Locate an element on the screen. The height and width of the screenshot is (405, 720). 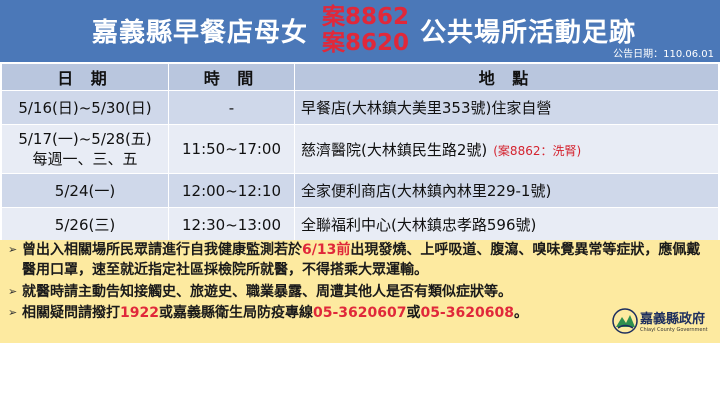
case-number-1: 案8862 is located at coordinates (366, 17).